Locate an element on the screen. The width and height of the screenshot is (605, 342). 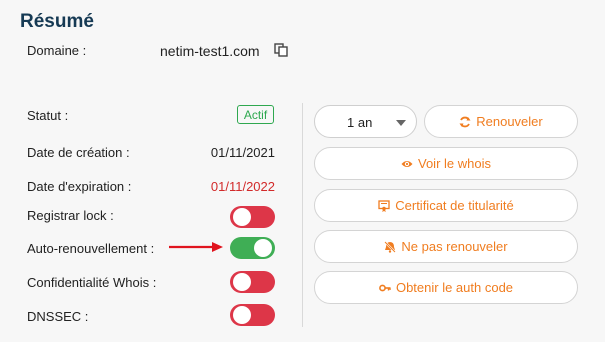
duration-select: 1 an is located at coordinates (365, 121).